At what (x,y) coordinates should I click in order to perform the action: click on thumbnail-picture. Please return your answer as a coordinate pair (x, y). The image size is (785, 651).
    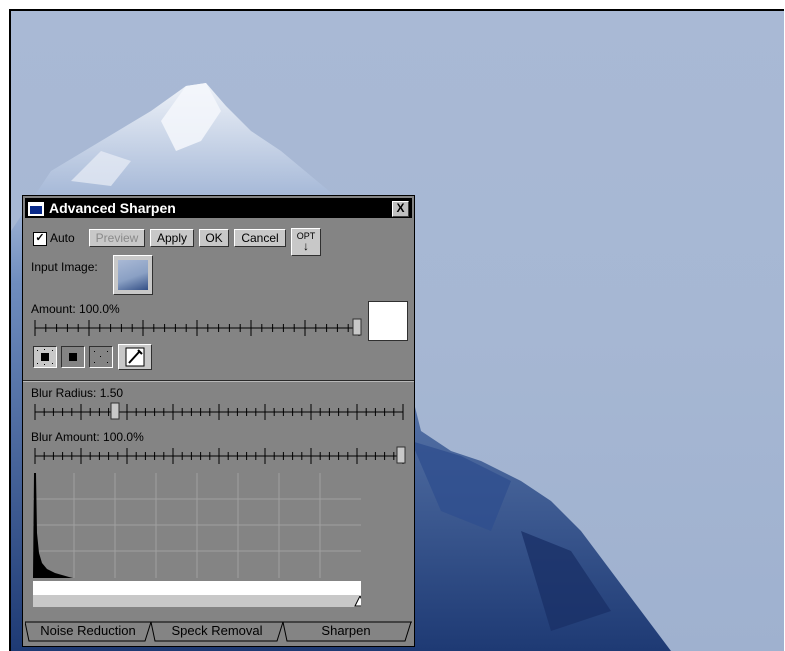
    Looking at the image, I should click on (133, 275).